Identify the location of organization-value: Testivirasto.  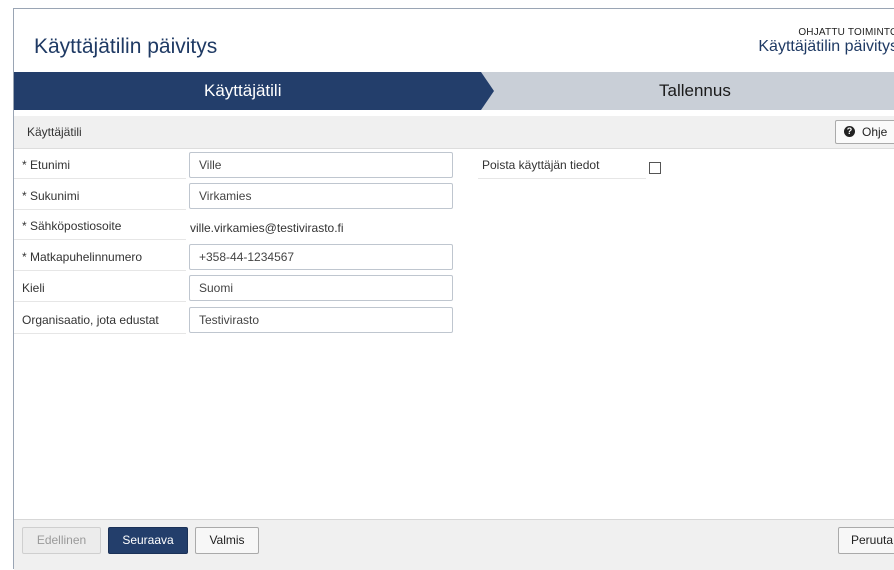
(229, 320).